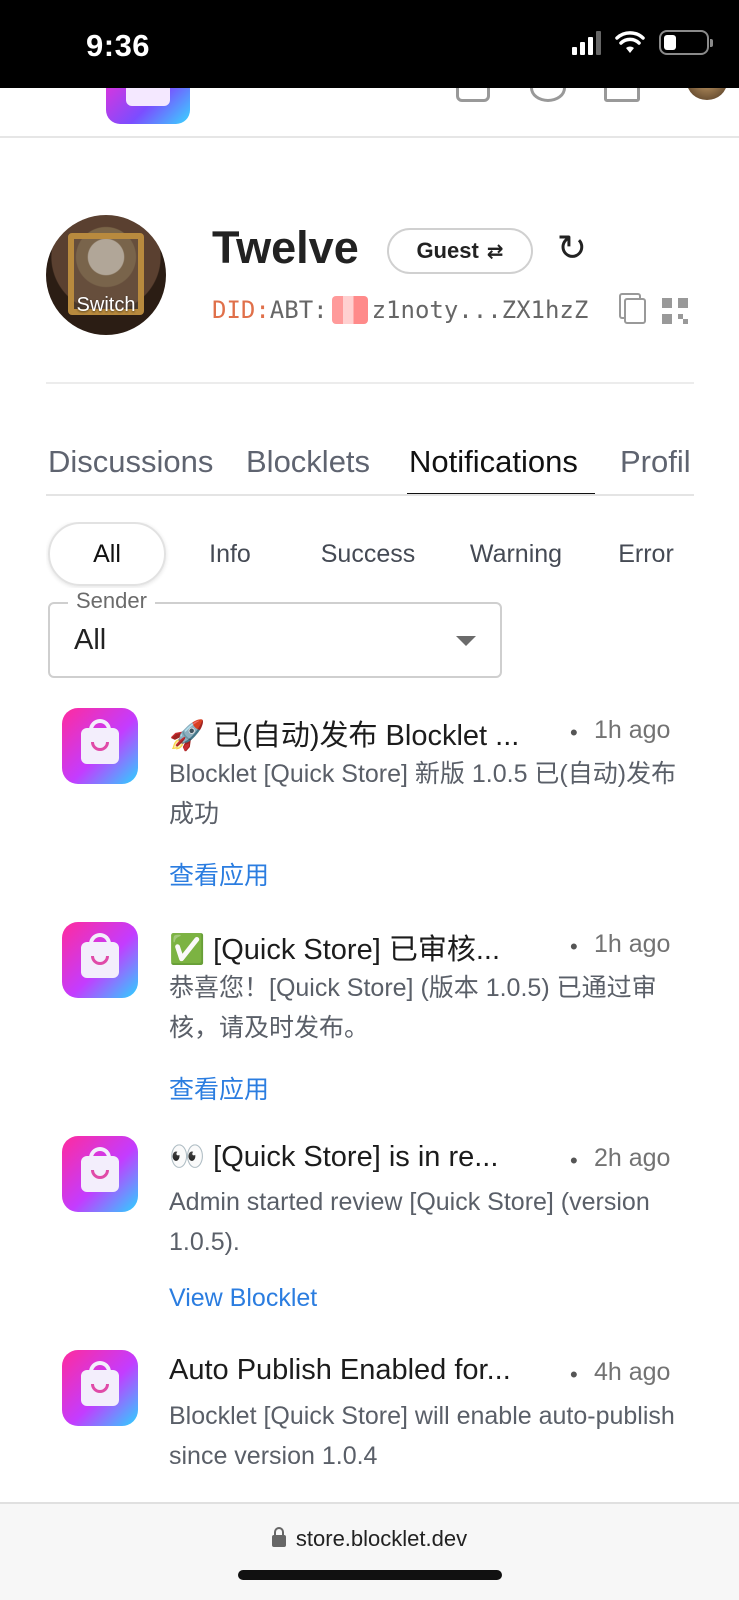 This screenshot has width=739, height=1600. I want to click on status-icons, so click(642, 42).